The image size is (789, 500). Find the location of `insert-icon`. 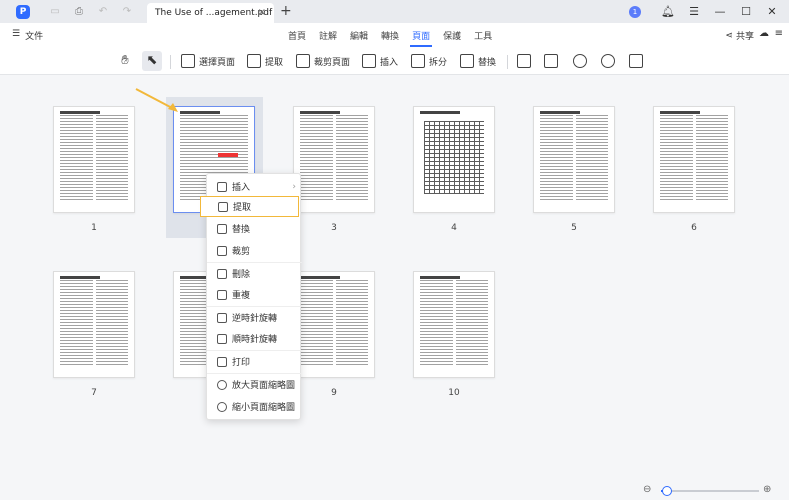

insert-icon is located at coordinates (222, 186).